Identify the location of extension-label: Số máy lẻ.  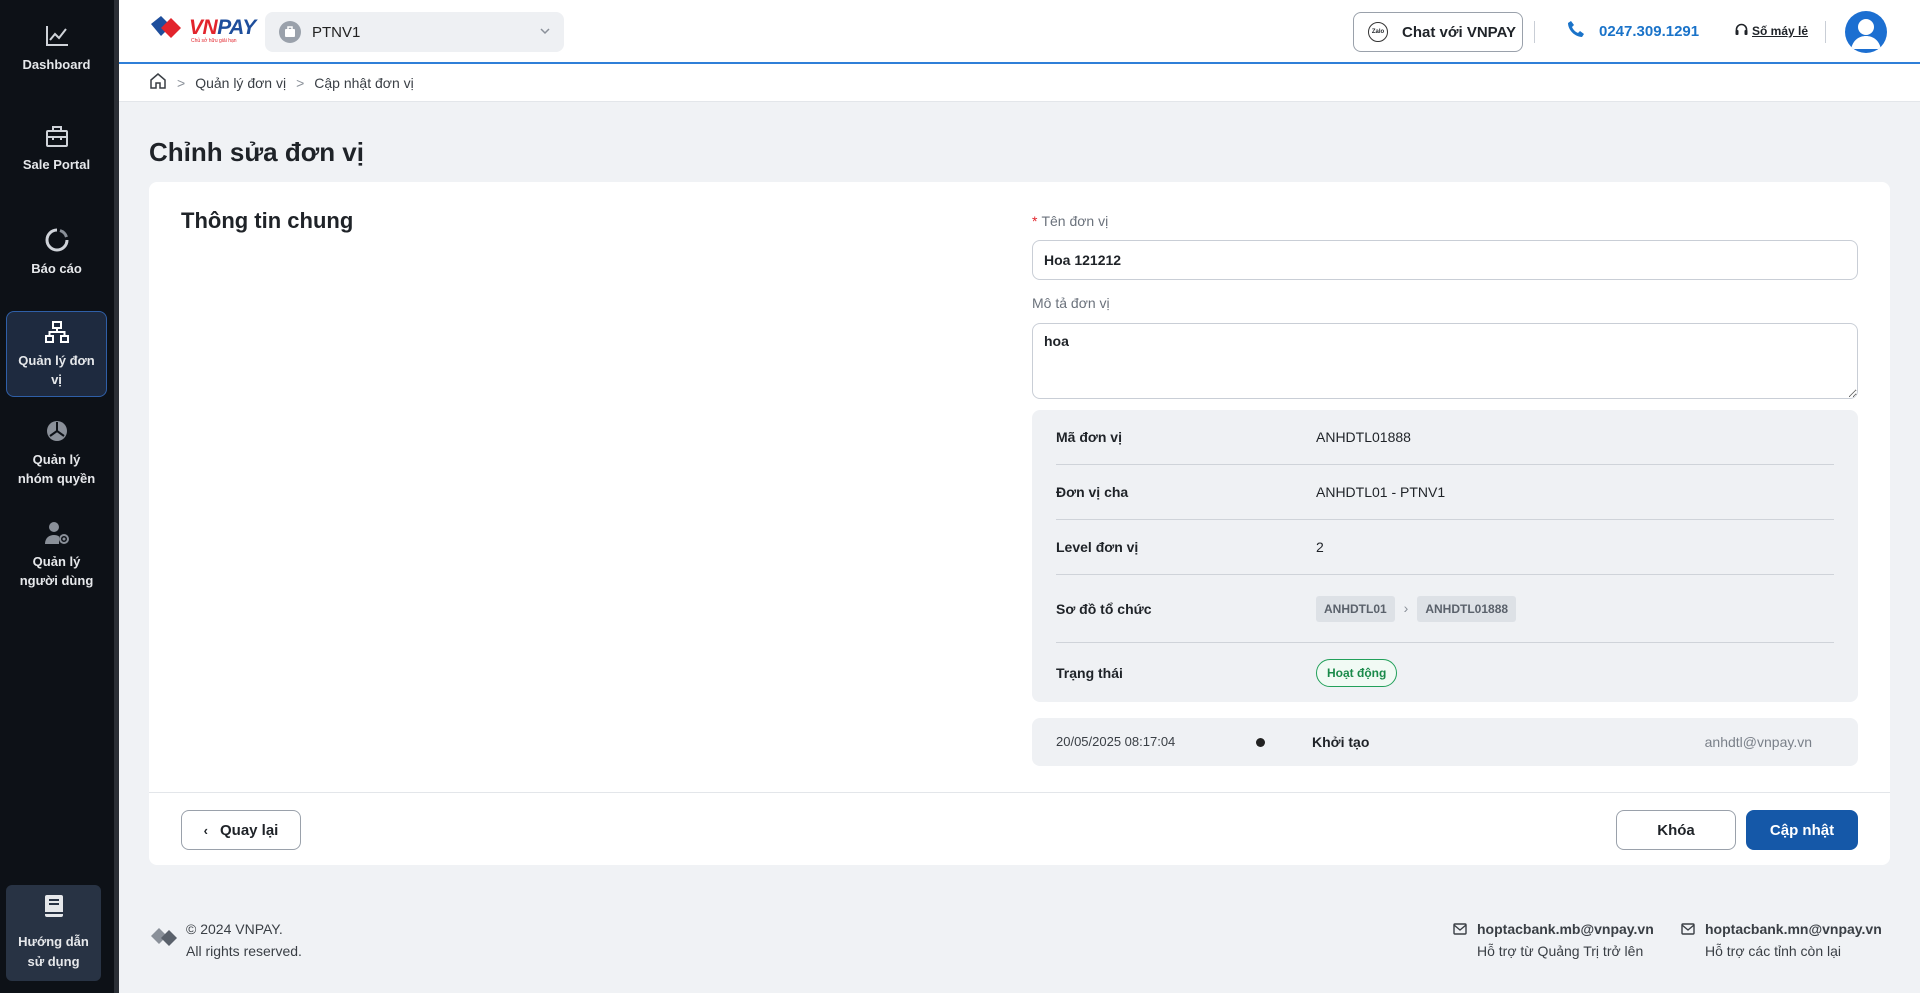
(1780, 31).